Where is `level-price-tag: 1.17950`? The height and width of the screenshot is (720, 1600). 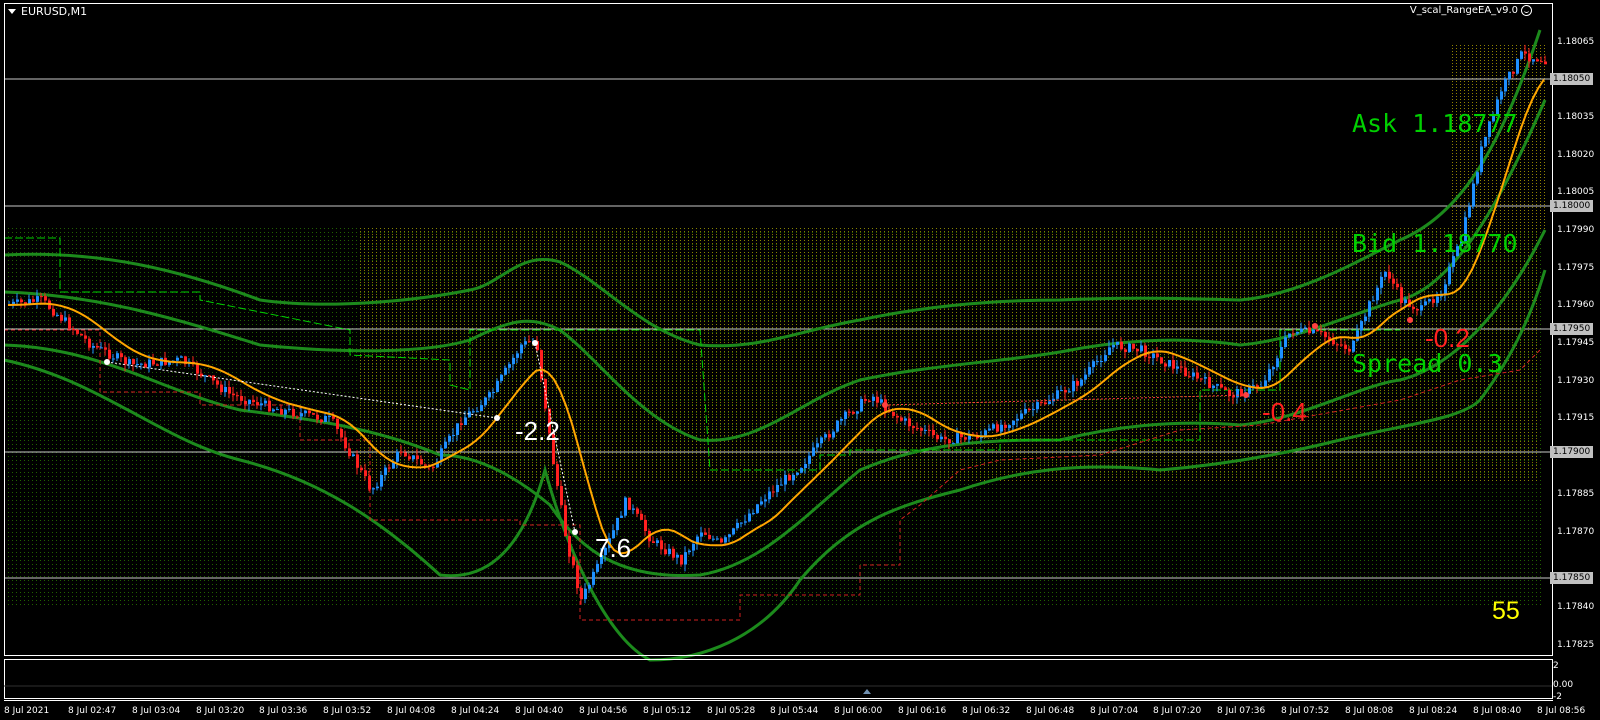 level-price-tag: 1.17950 is located at coordinates (1572, 329).